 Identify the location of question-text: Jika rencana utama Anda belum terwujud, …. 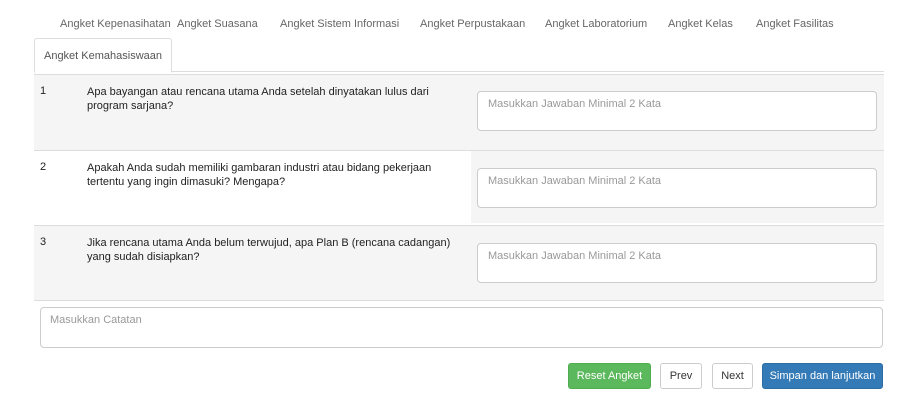
(269, 250).